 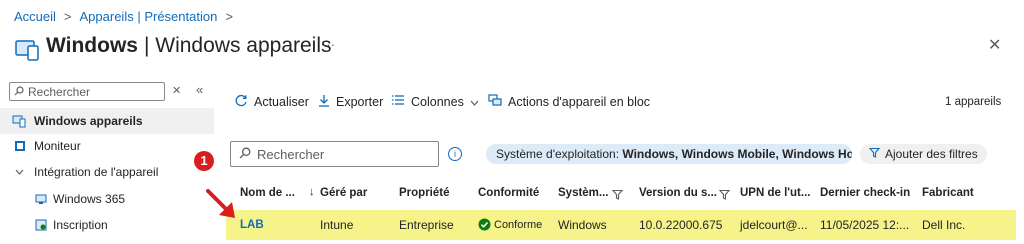 I want to click on column-header-last-checkin: Dernier check-in, so click(x=865, y=193).